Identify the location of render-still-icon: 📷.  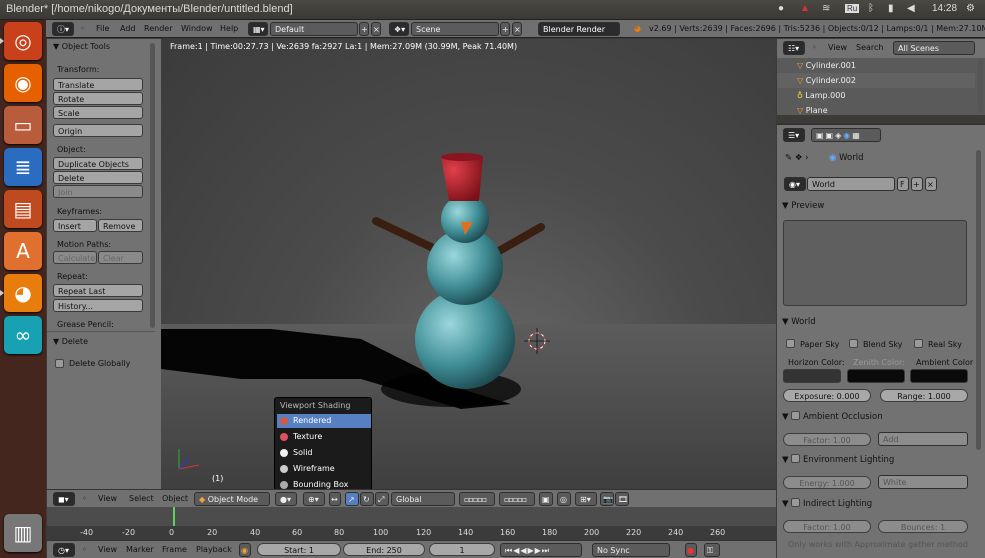
(607, 499).